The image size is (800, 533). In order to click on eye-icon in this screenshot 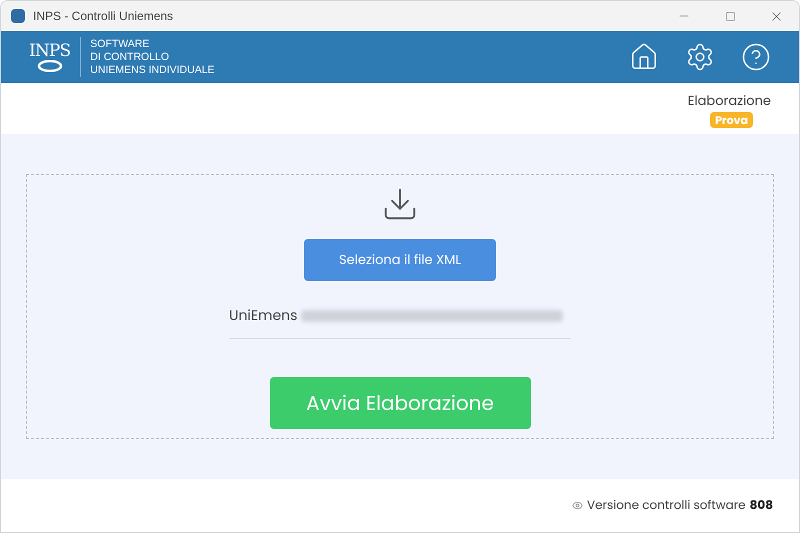, I will do `click(577, 505)`.